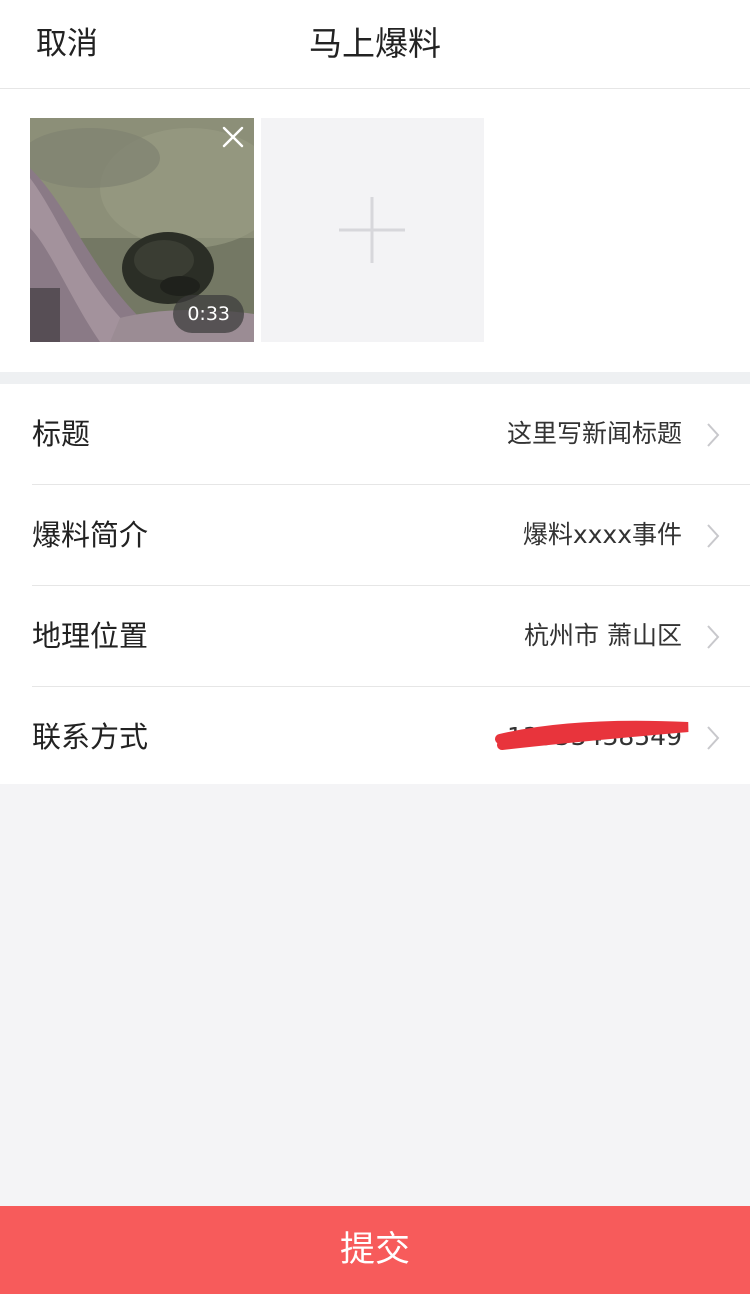 This screenshot has width=750, height=1294. Describe the element at coordinates (594, 433) in the screenshot. I see `form-row-value: 这里写新闻标题` at that location.